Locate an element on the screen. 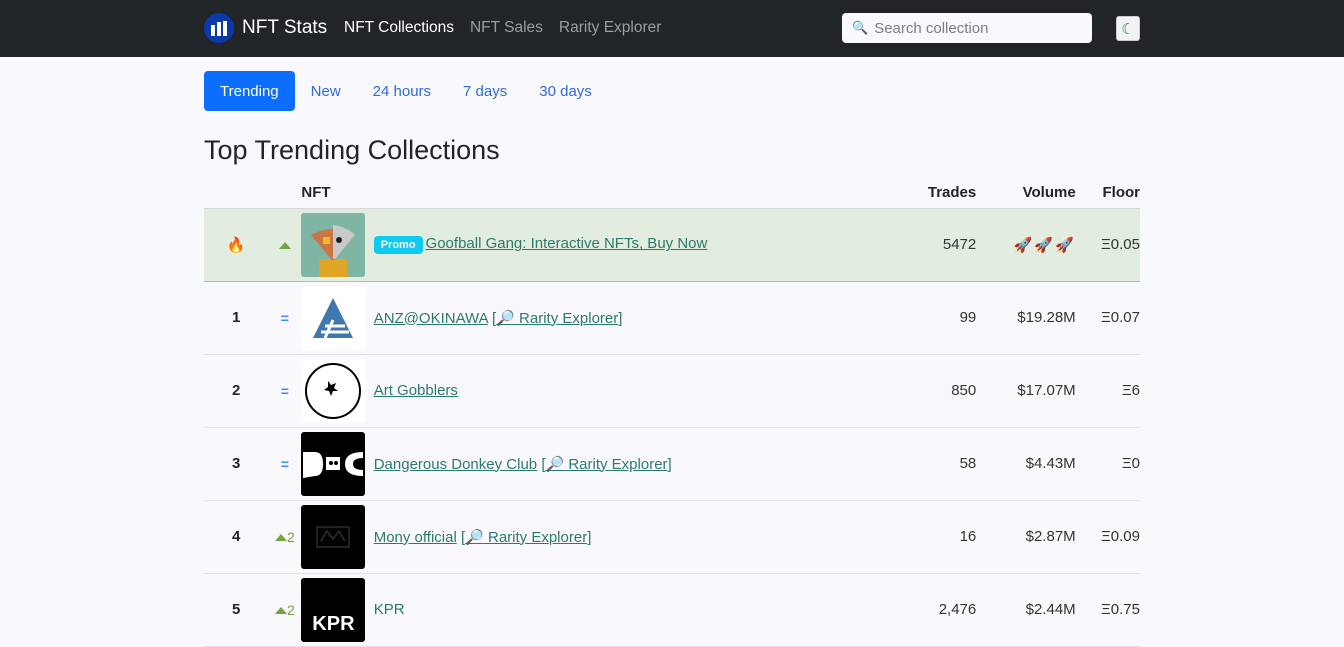 The height and width of the screenshot is (647, 1344). search-box: 🔍 is located at coordinates (967, 28).